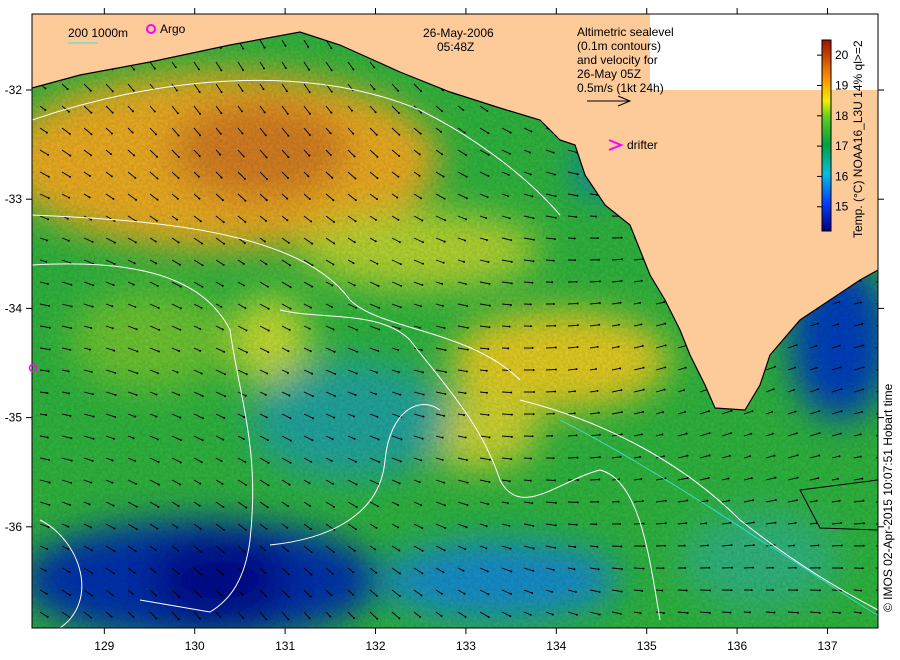  What do you see at coordinates (842, 176) in the screenshot?
I see `colorbar-tick-label: 16` at bounding box center [842, 176].